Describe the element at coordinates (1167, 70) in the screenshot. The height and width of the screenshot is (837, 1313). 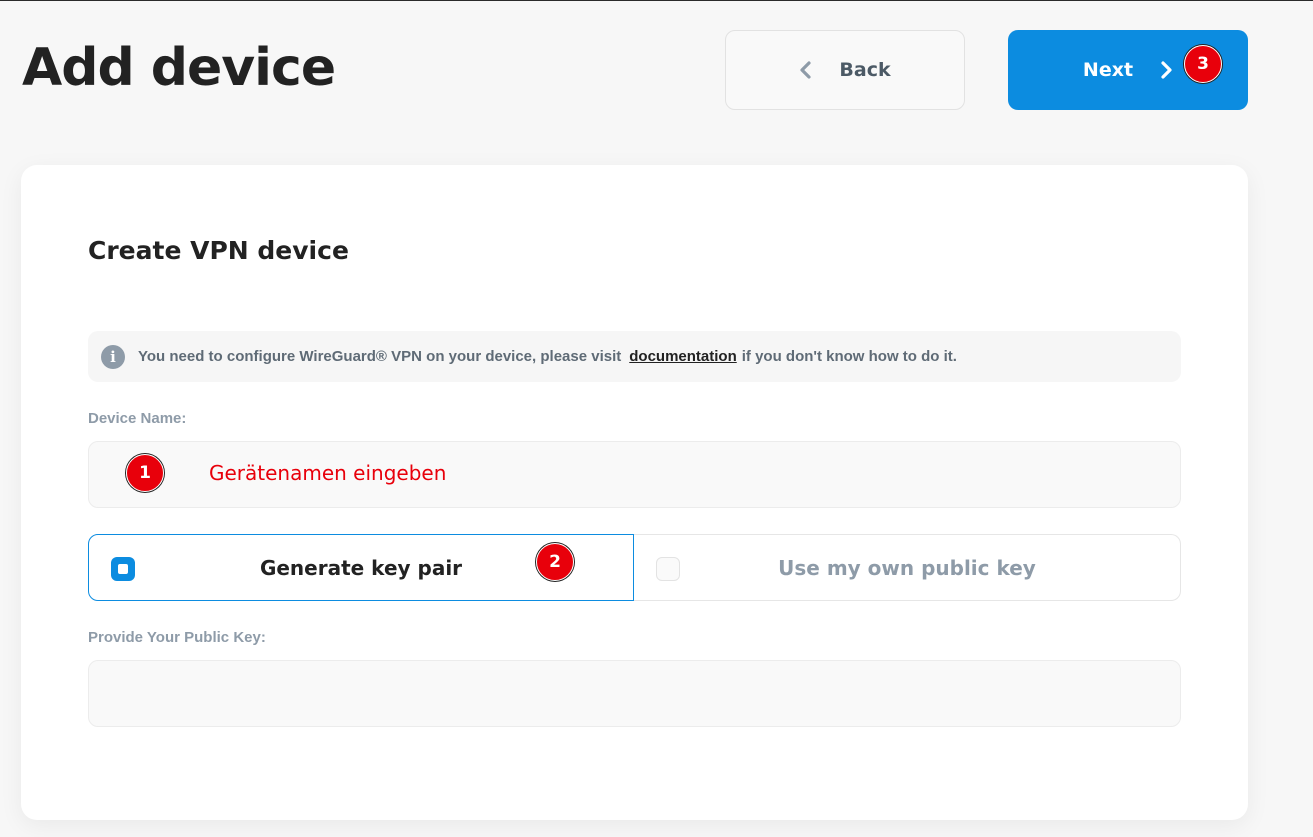
I see `chevron-right-icon` at that location.